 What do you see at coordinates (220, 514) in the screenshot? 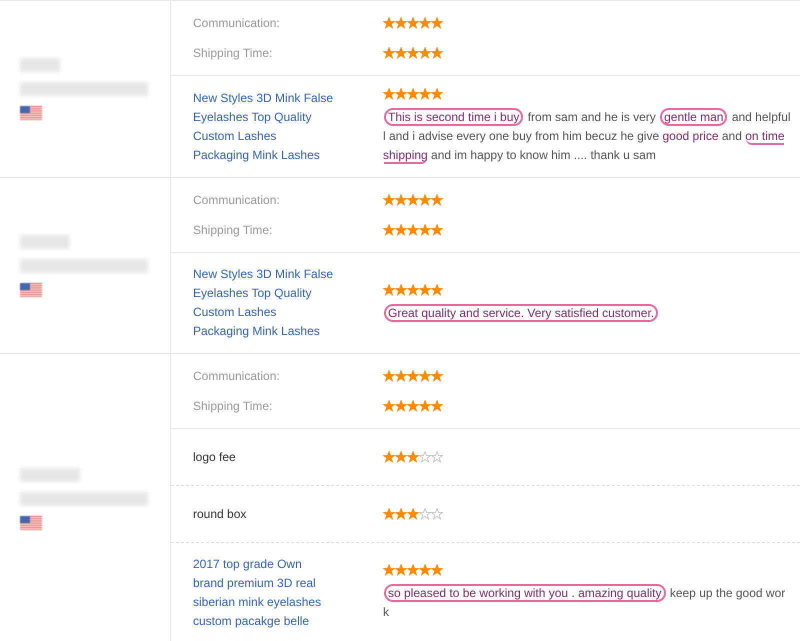
I see `item-name: round box` at bounding box center [220, 514].